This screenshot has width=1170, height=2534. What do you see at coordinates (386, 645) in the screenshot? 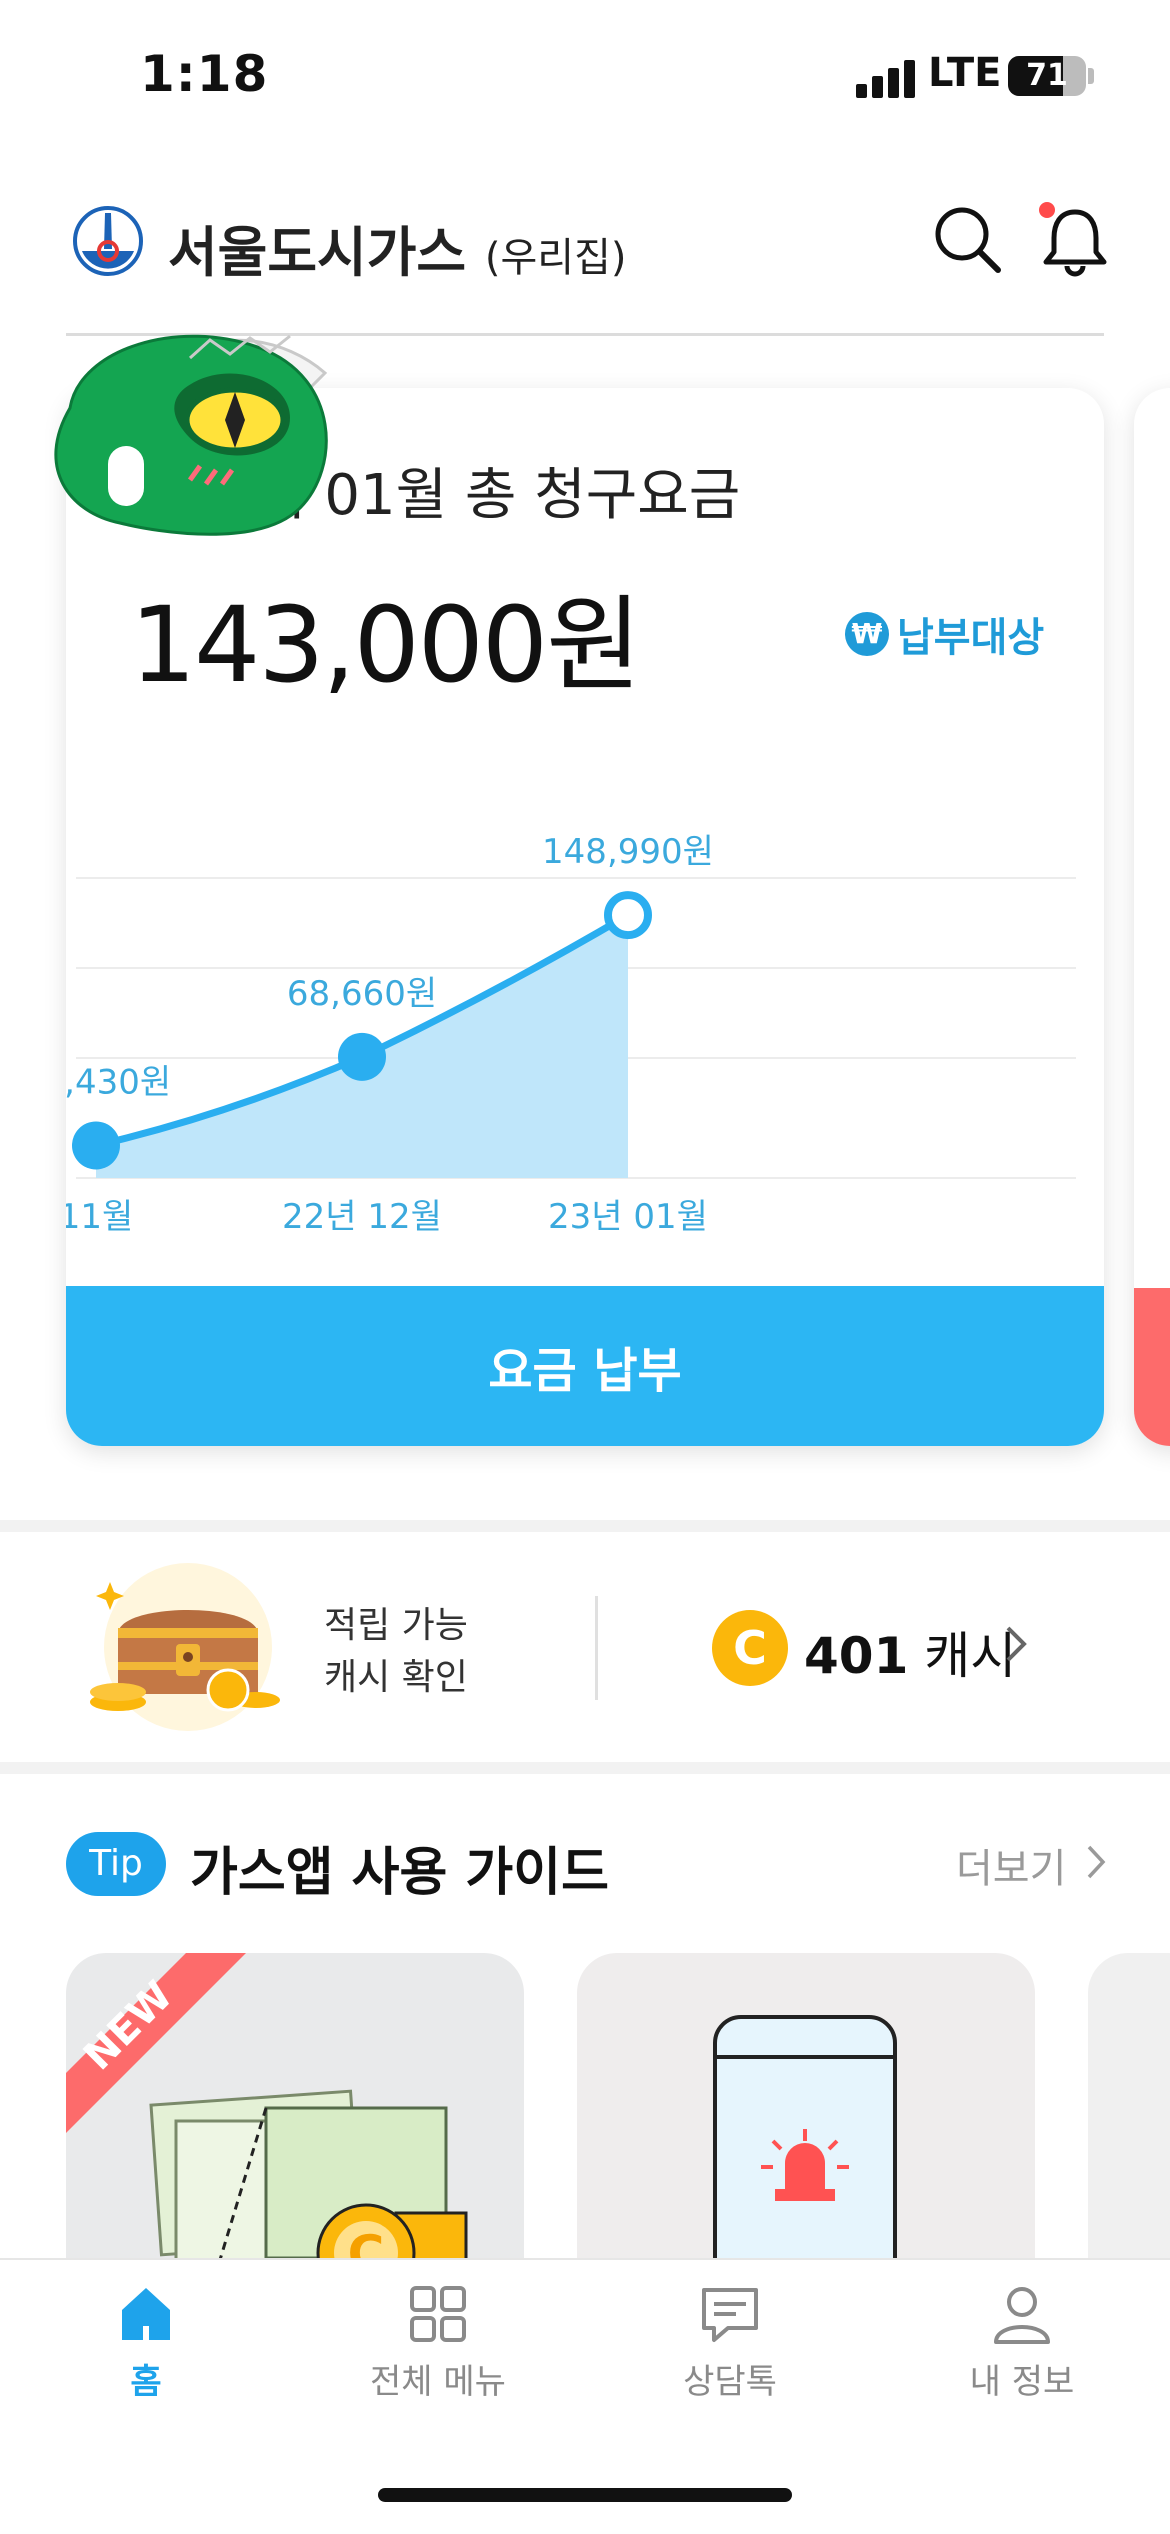
I see `bill-amount: 143,000원` at bounding box center [386, 645].